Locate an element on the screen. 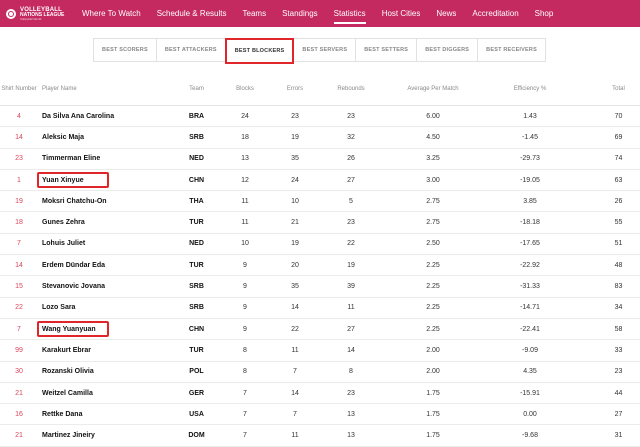  rebounds-cell: 11 is located at coordinates (351, 308).